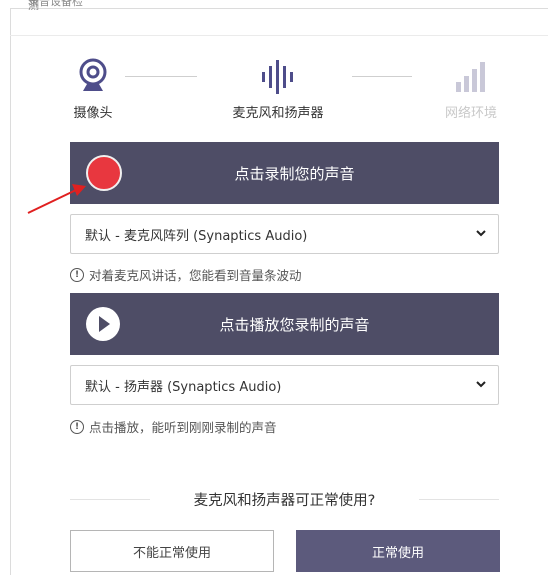 This screenshot has width=548, height=575. What do you see at coordinates (470, 113) in the screenshot?
I see `step-label-network: 网络环境` at bounding box center [470, 113].